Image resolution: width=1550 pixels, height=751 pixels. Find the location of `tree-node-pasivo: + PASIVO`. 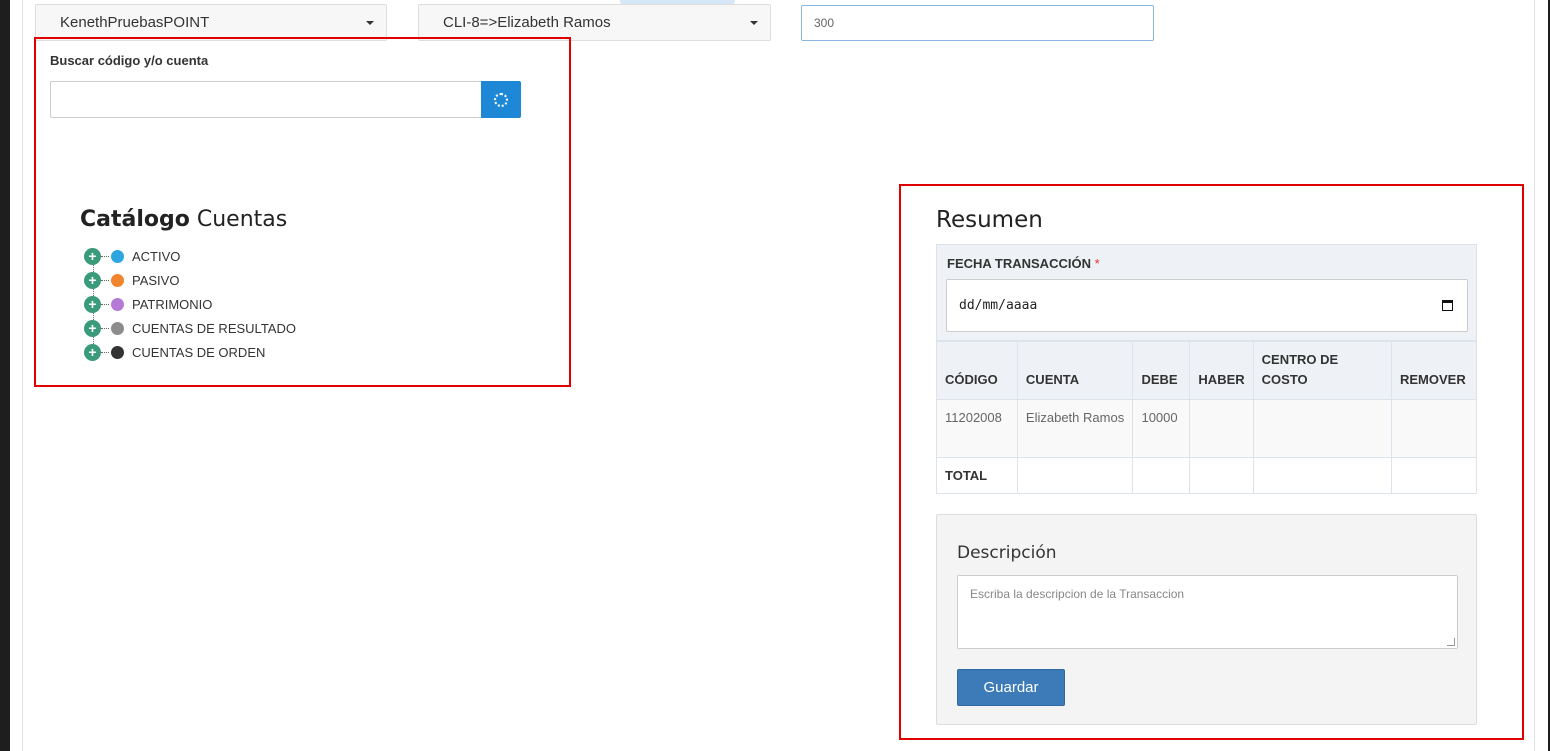

tree-node-pasivo: + PASIVO is located at coordinates (190, 280).